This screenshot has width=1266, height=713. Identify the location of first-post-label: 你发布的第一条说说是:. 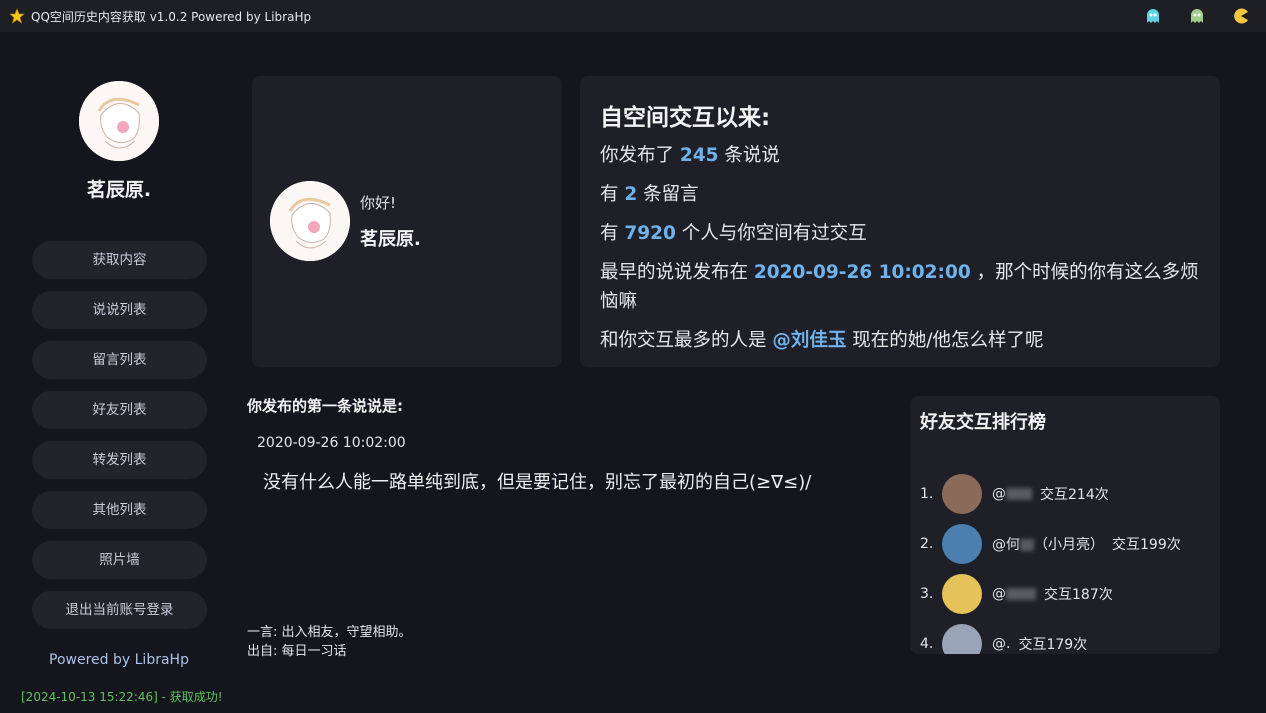
(325, 406).